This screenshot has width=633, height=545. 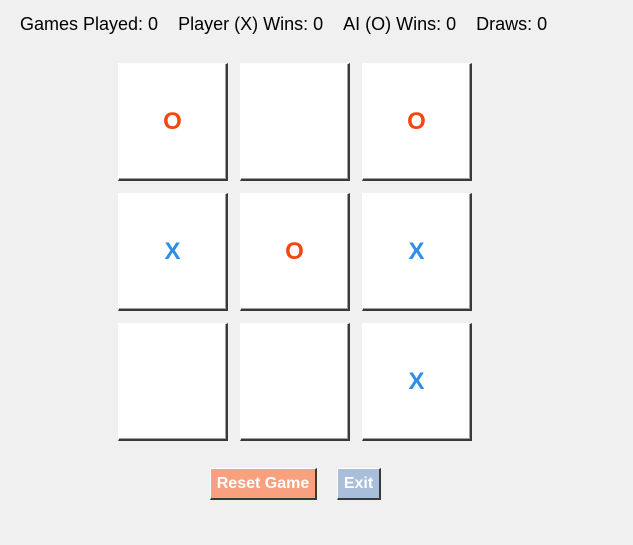 I want to click on games-played-label: Games Played: 0, so click(x=89, y=23).